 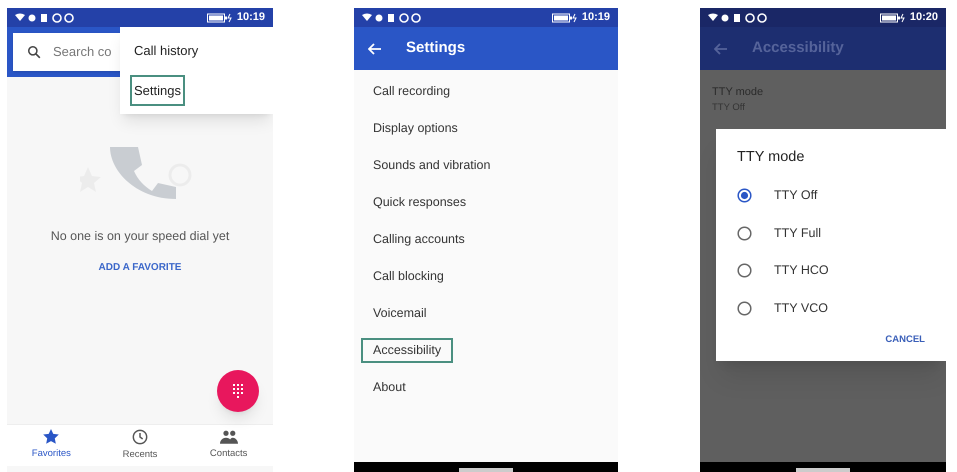 What do you see at coordinates (140, 436) in the screenshot?
I see `clock-icon` at bounding box center [140, 436].